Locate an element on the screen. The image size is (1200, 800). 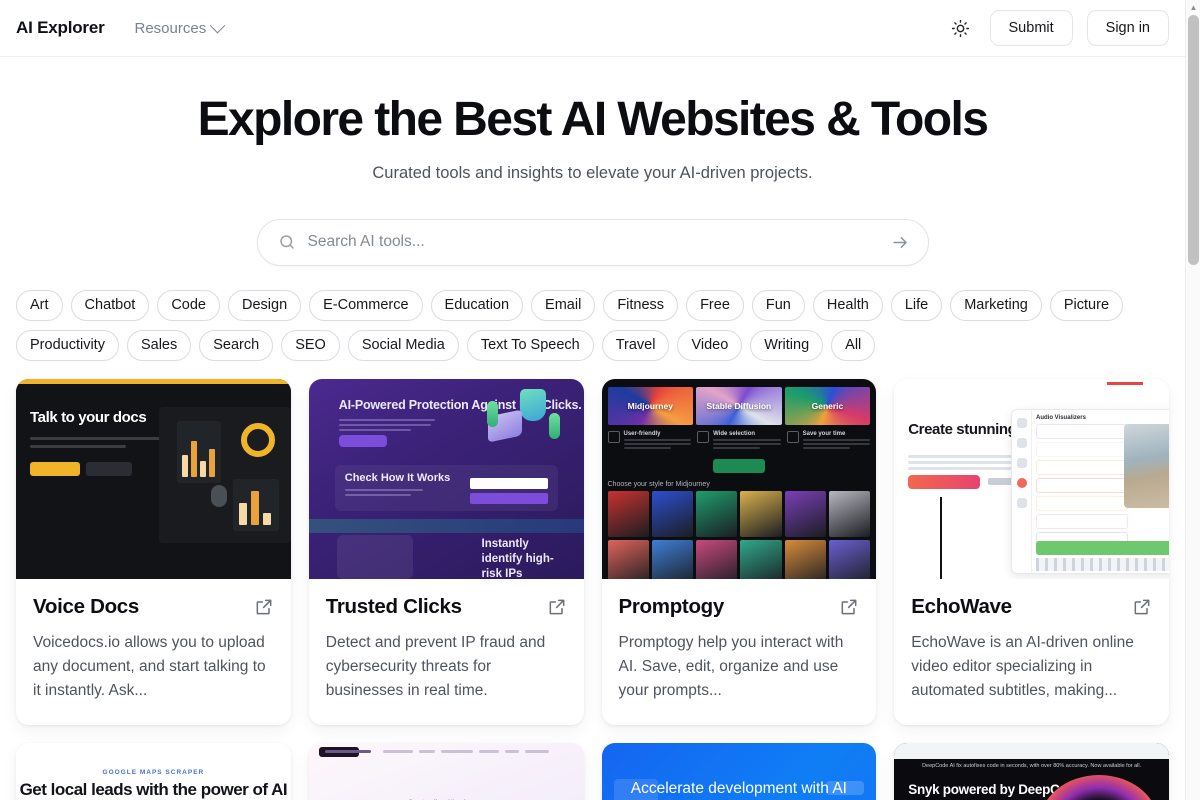
thumb-panel-title: Audio Visualizers is located at coordinates (1061, 418).